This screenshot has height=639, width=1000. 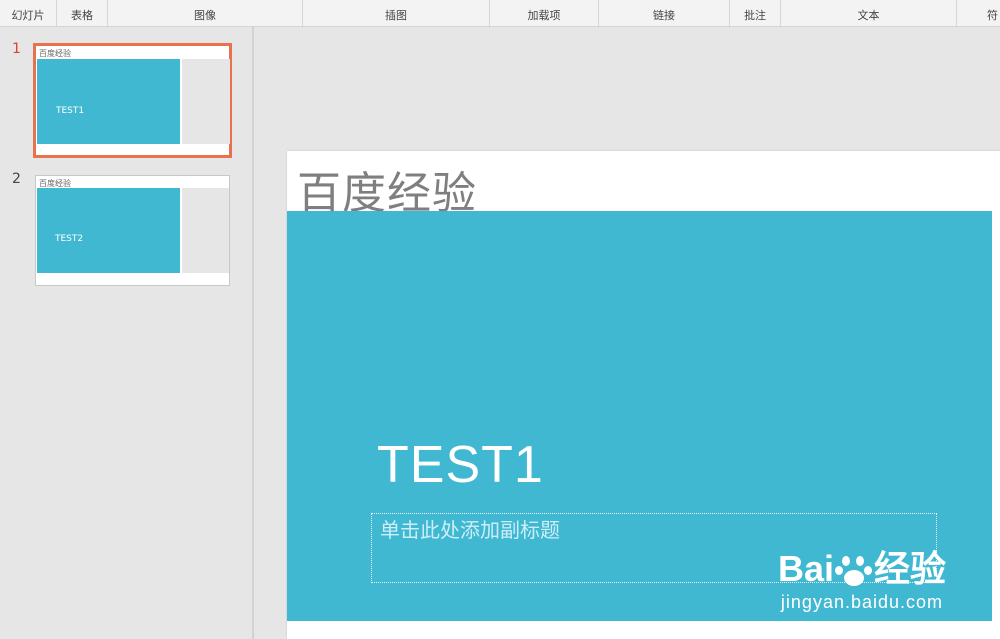 What do you see at coordinates (854, 571) in the screenshot?
I see `paw-icon` at bounding box center [854, 571].